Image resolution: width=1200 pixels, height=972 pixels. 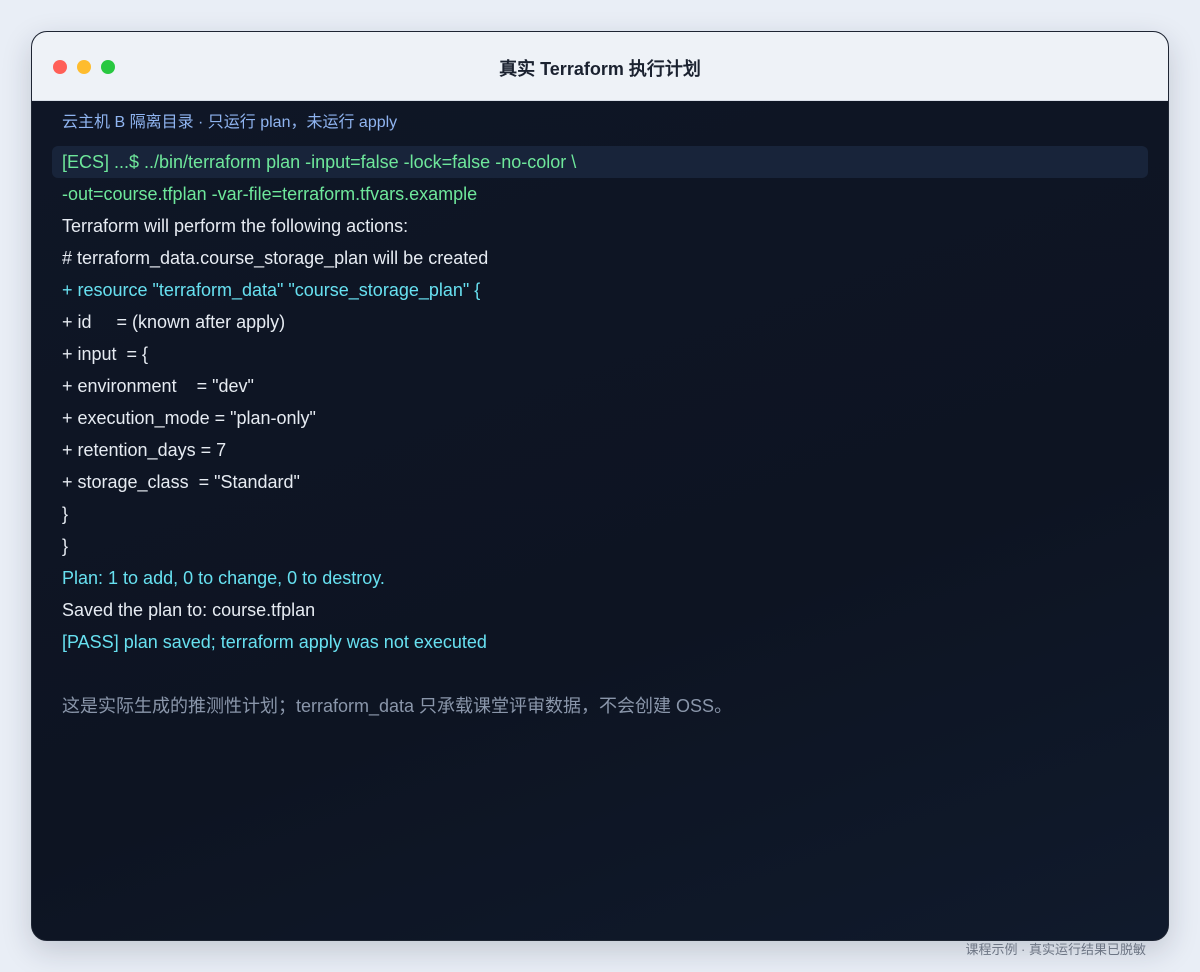 I want to click on terminal-line: + execution_mode = "plan-only", so click(x=189, y=418).